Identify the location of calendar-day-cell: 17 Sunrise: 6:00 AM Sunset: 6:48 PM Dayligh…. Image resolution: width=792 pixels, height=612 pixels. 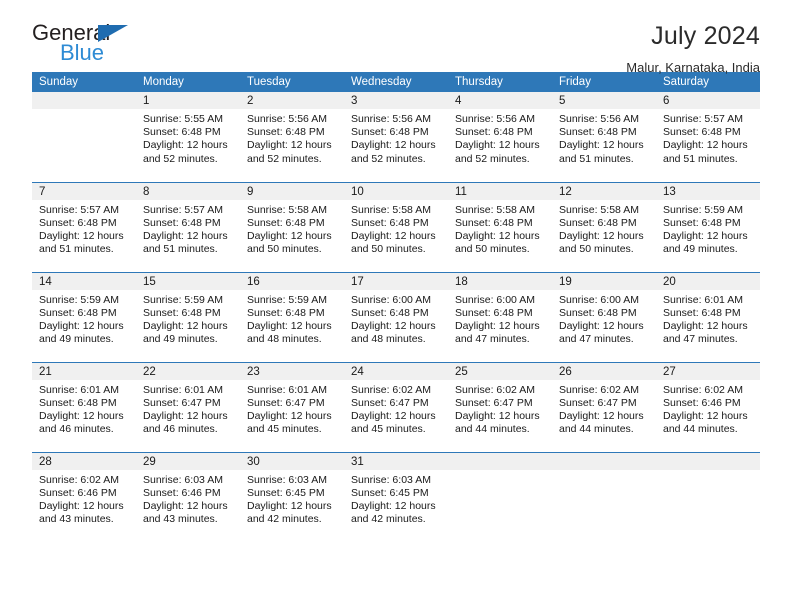
(396, 316).